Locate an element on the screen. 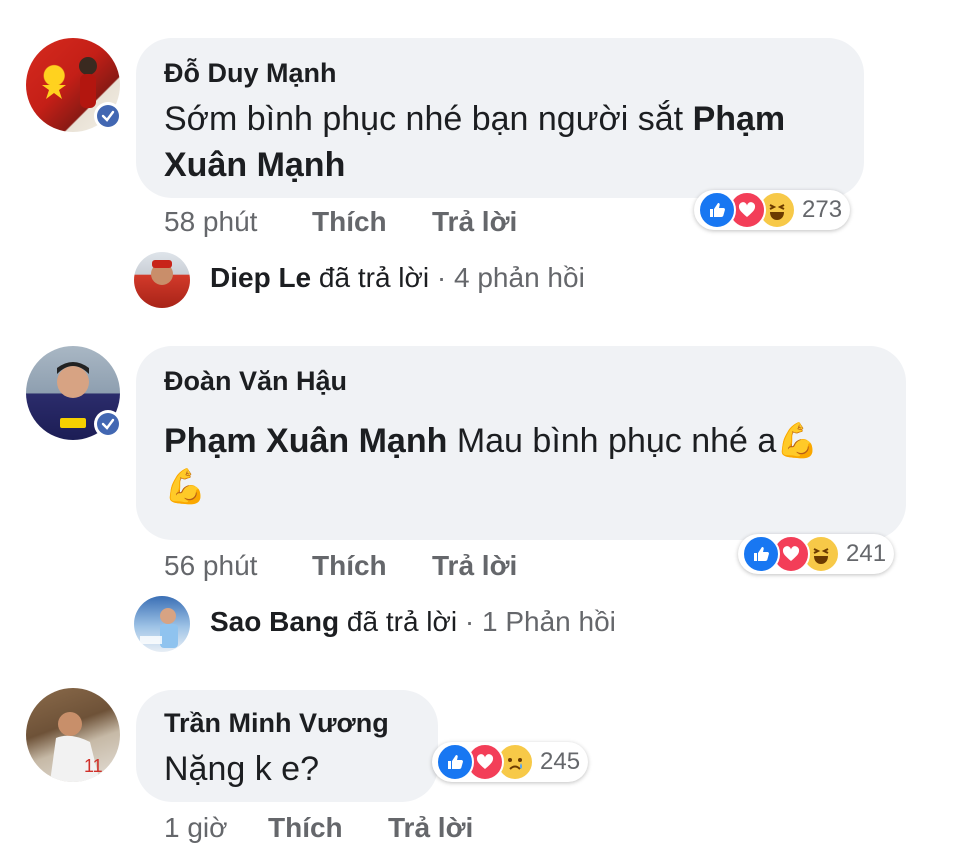 Image resolution: width=960 pixels, height=857 pixels. comment-time: 58 phút is located at coordinates (210, 222).